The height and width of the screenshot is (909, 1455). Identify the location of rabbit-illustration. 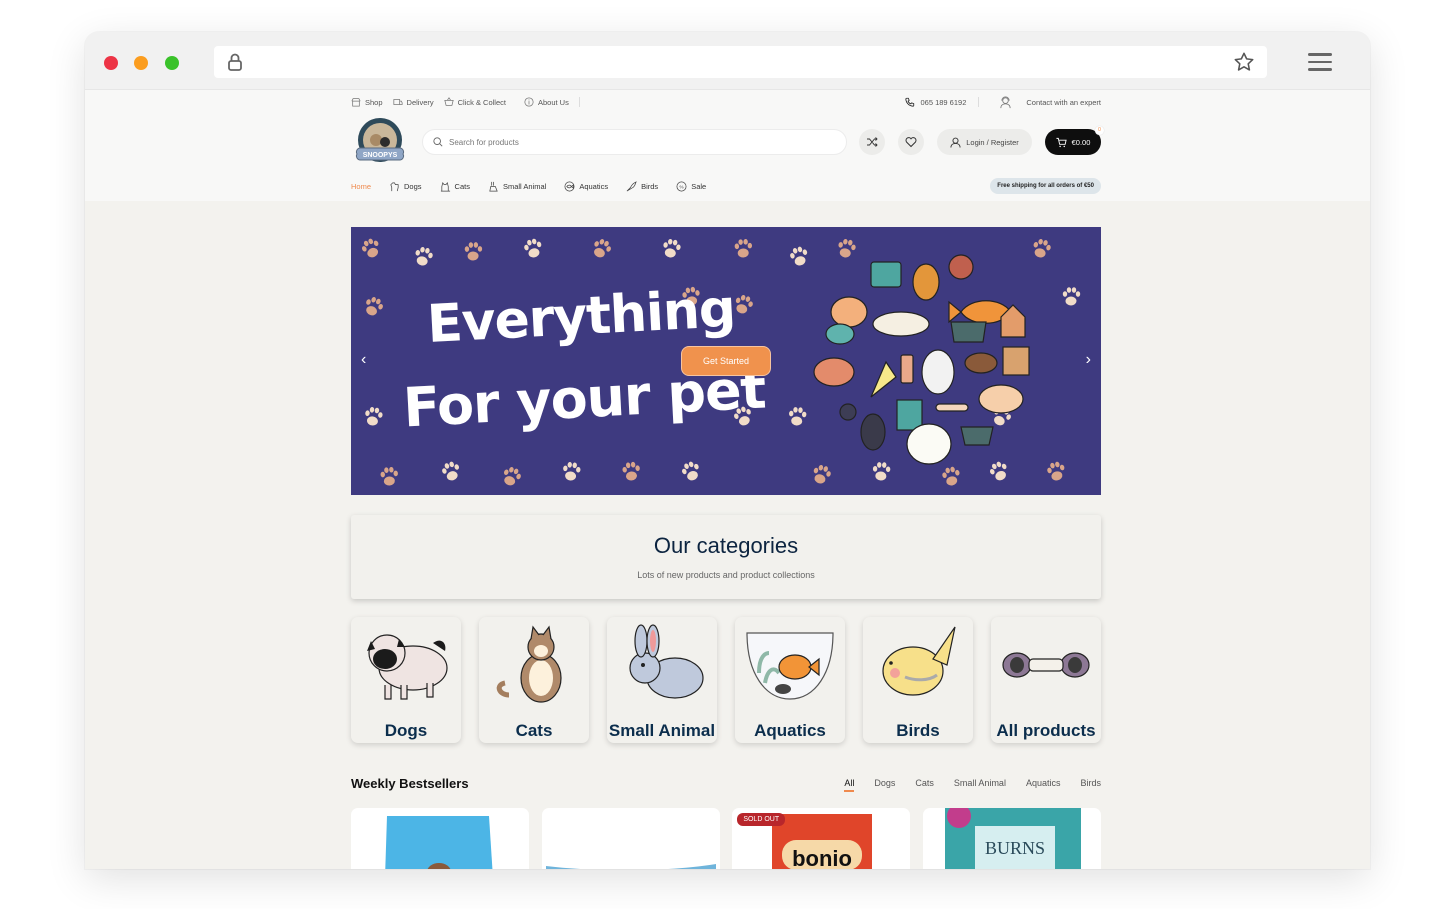
(666, 661).